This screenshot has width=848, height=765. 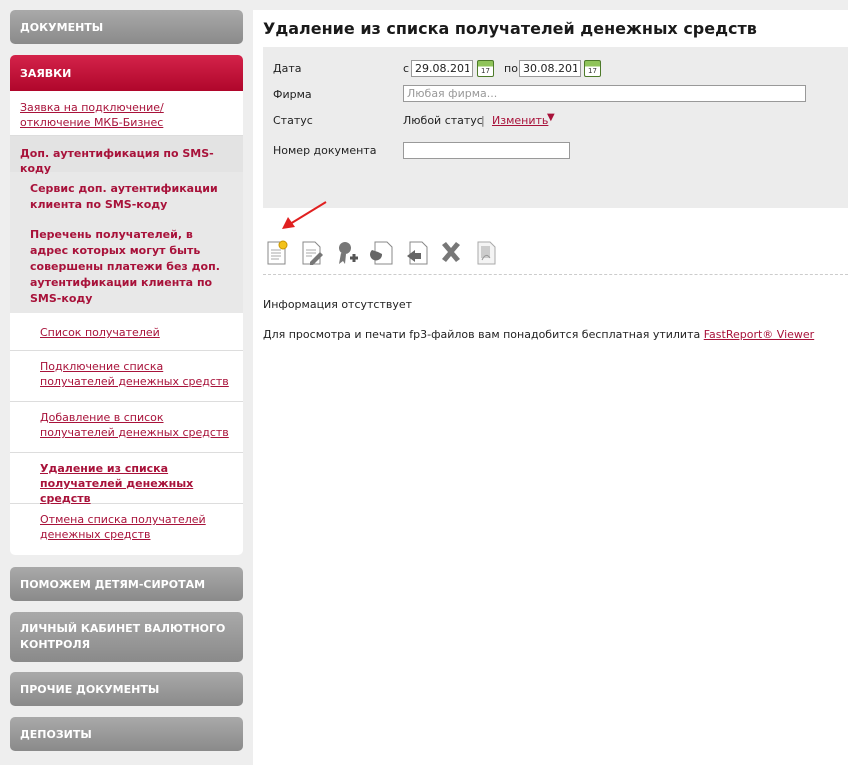 I want to click on nav-leaf-recipients: Список получателей, so click(x=126, y=332).